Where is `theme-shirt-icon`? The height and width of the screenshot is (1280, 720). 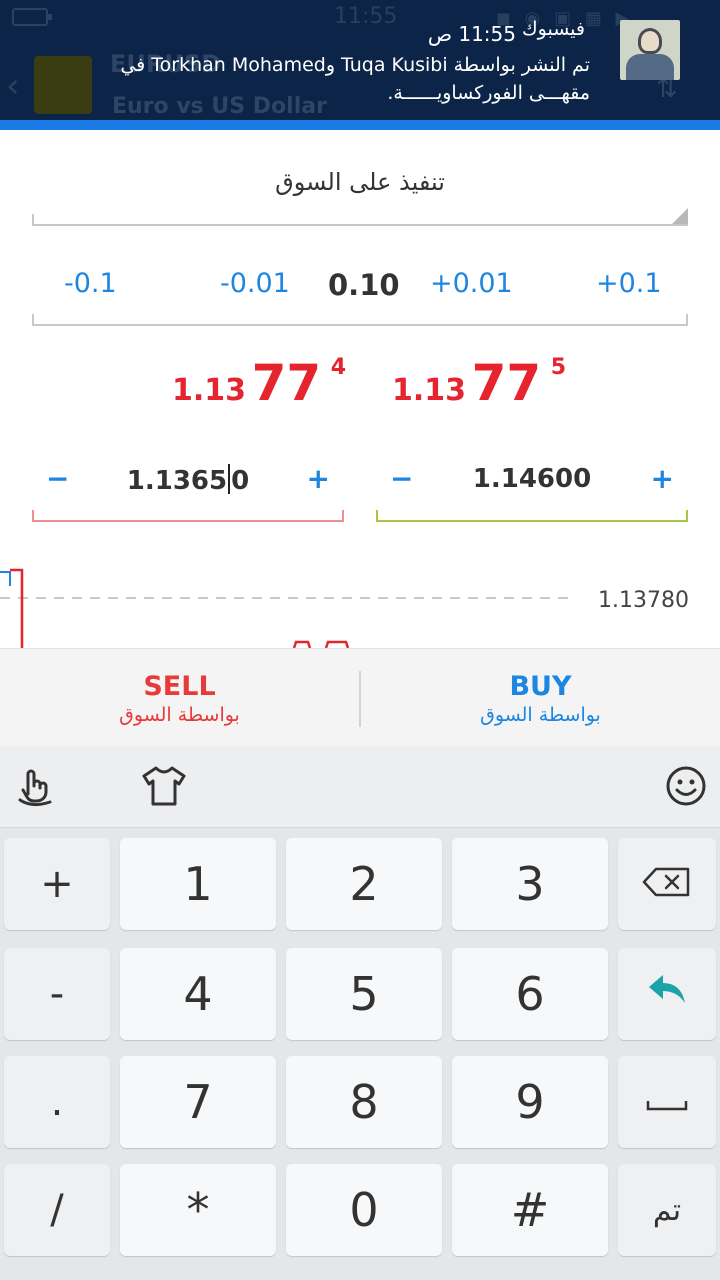 theme-shirt-icon is located at coordinates (164, 788).